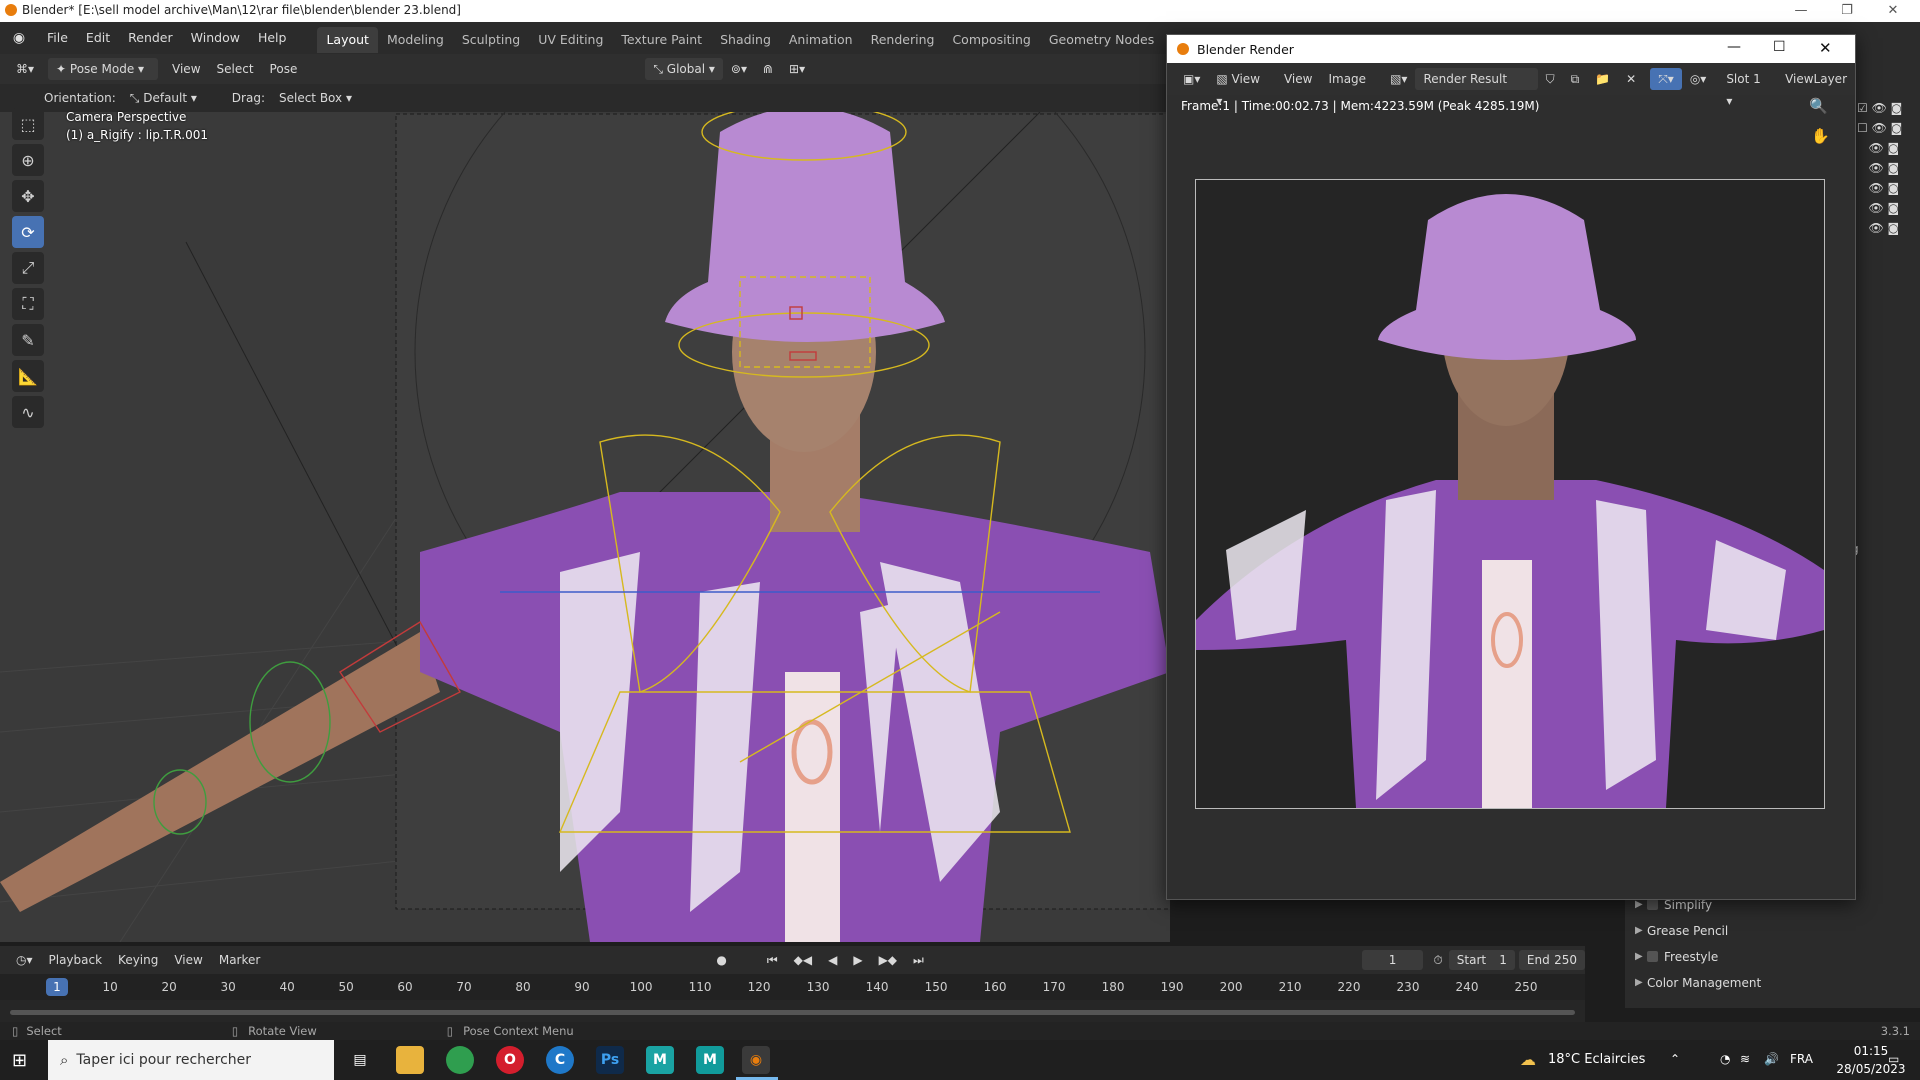  Describe the element at coordinates (1818, 106) in the screenshot. I see `zoom-icon: 🔍` at that location.